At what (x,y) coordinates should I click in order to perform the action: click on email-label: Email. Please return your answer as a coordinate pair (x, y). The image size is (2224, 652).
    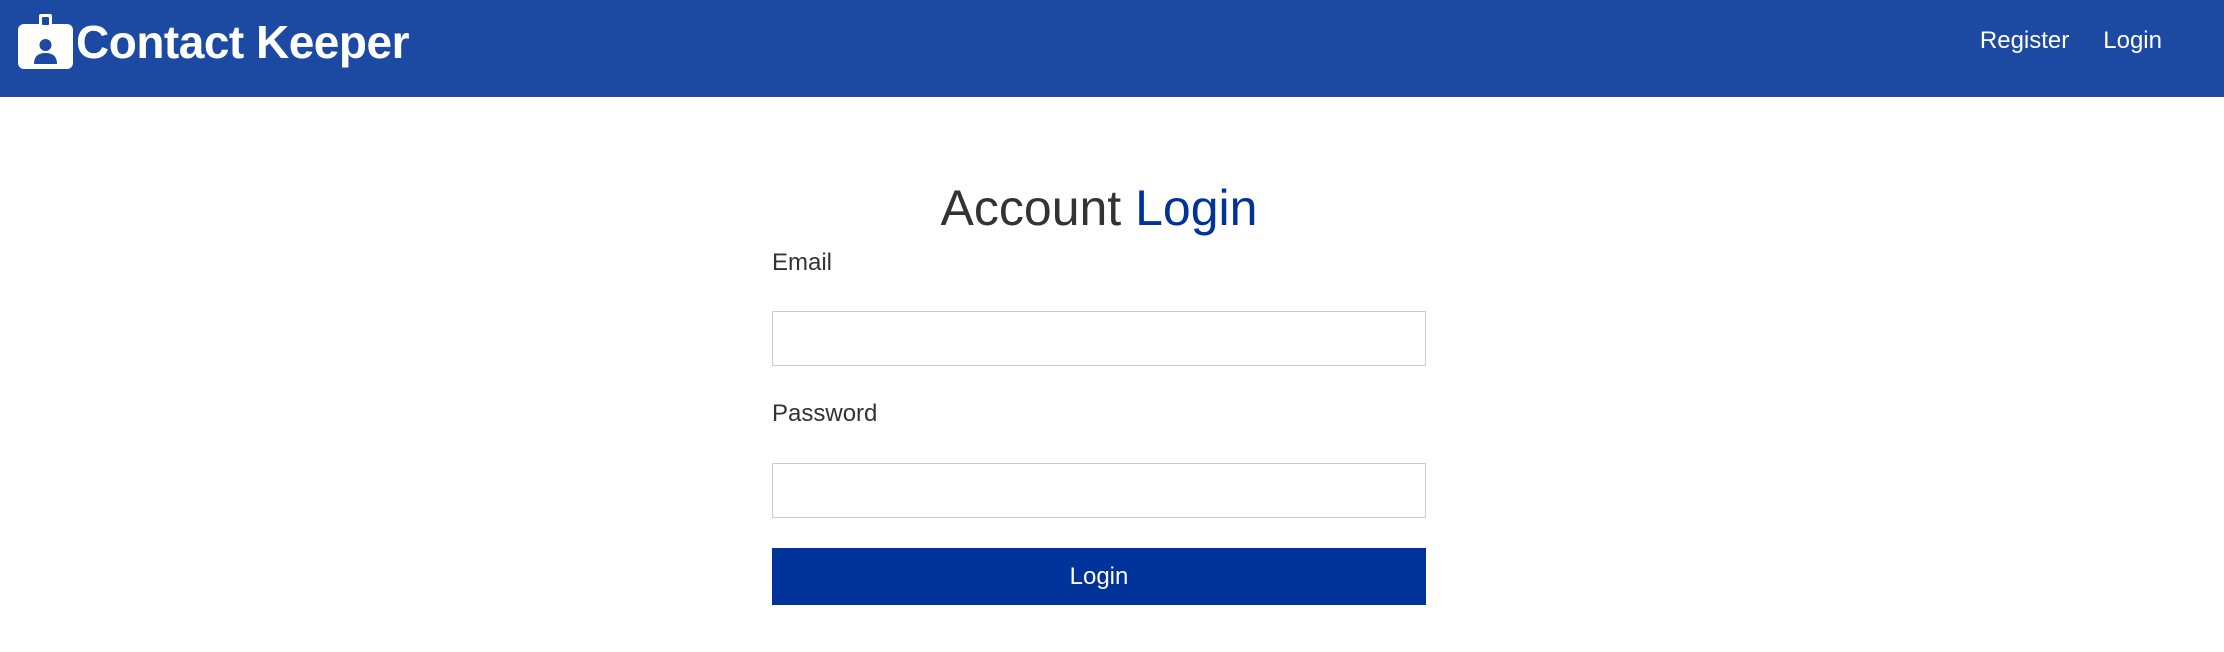
    Looking at the image, I should click on (802, 262).